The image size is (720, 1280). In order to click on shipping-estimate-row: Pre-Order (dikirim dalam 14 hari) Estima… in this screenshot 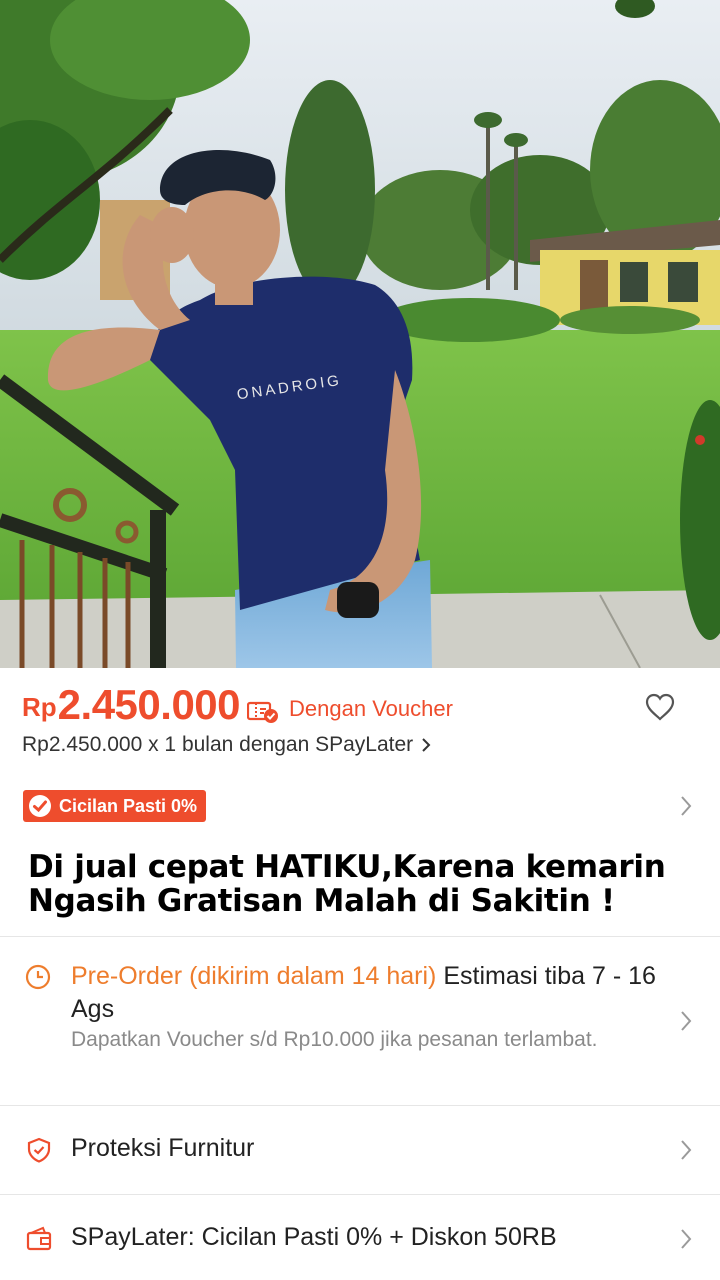, I will do `click(360, 1021)`.